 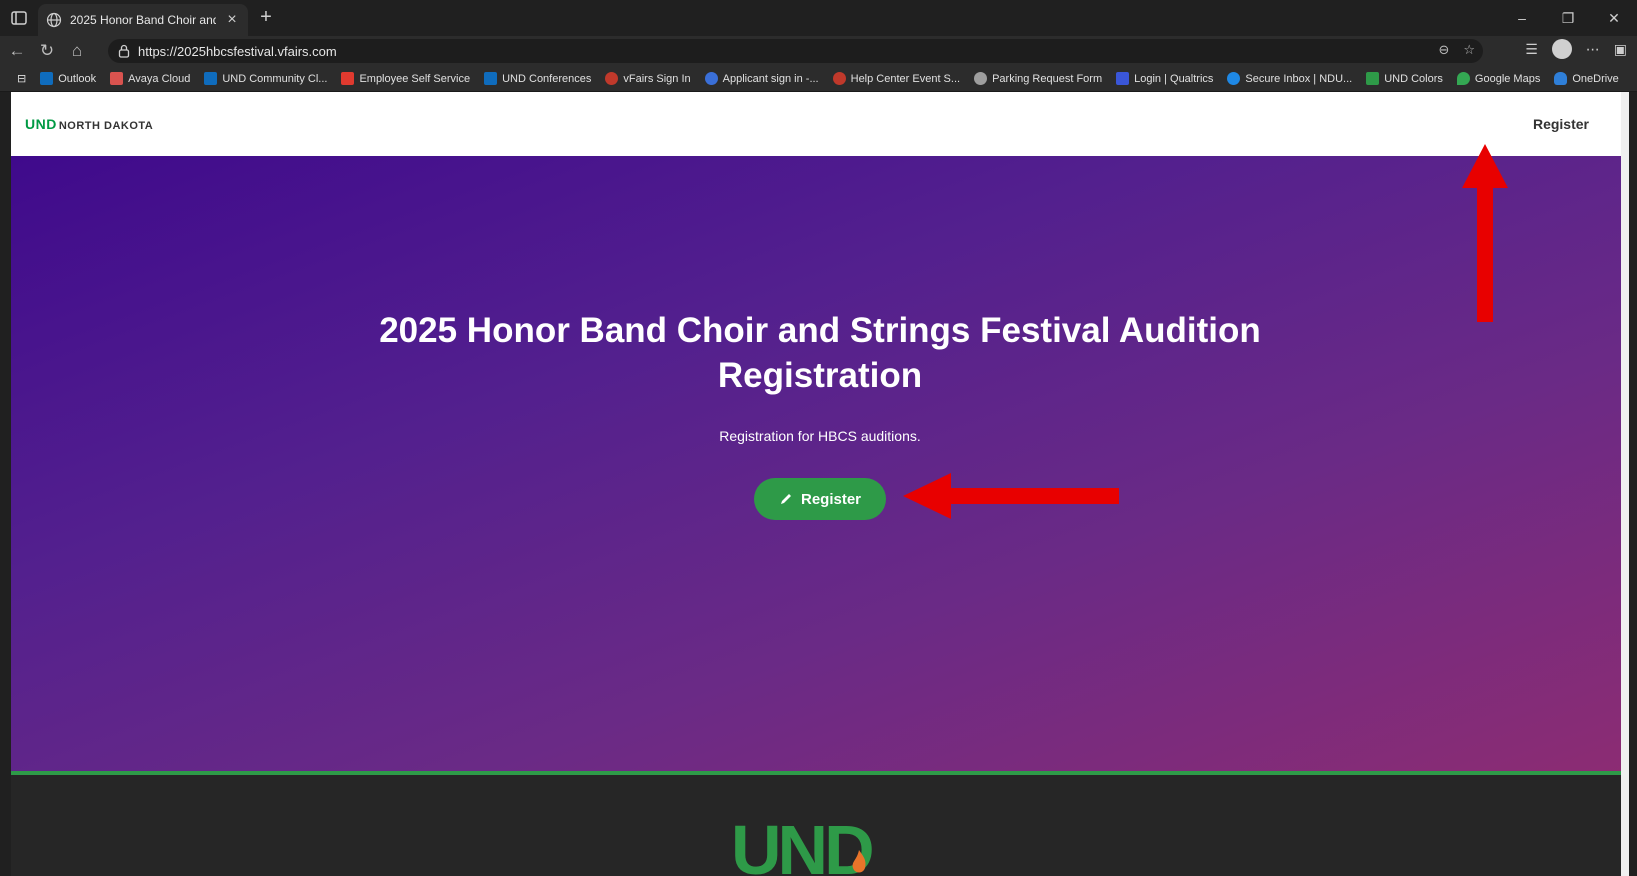 What do you see at coordinates (237, 51) in the screenshot?
I see `url-text: https://2025hbcsfestival.vfairs.com` at bounding box center [237, 51].